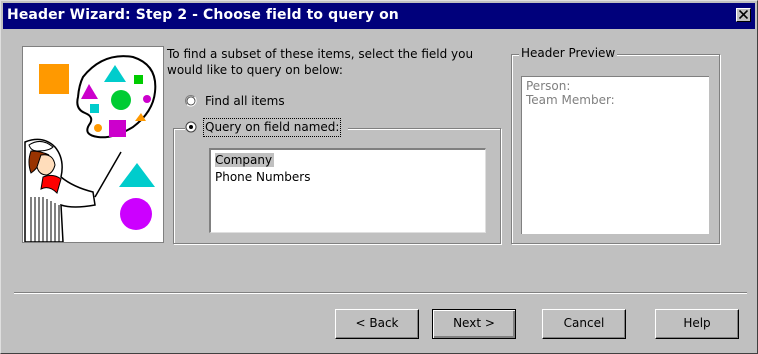  I want to click on cancel-button: Cancel, so click(584, 324).